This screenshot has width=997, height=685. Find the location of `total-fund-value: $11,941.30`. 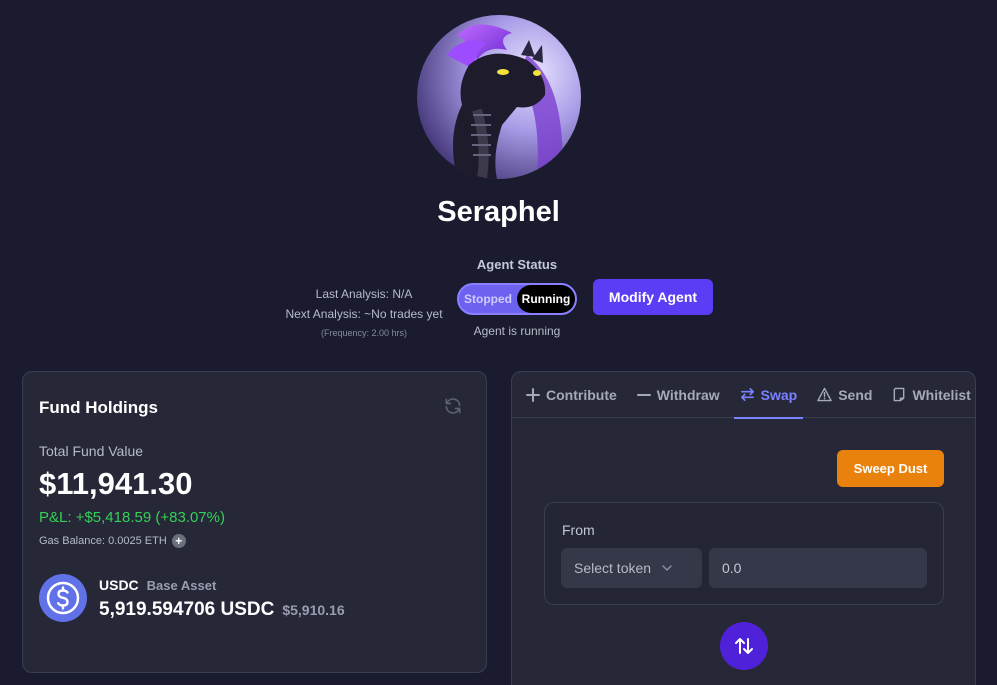

total-fund-value: $11,941.30 is located at coordinates (116, 483).